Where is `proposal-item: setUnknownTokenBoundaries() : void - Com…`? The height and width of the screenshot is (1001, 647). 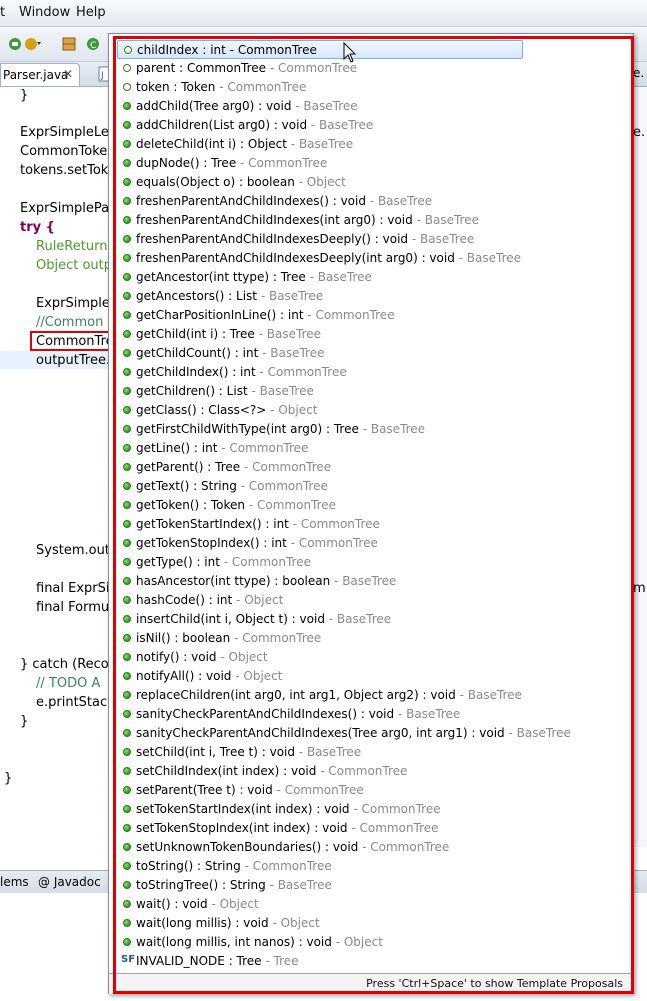 proposal-item: setUnknownTokenBoundaries() : void - Com… is located at coordinates (320, 847).